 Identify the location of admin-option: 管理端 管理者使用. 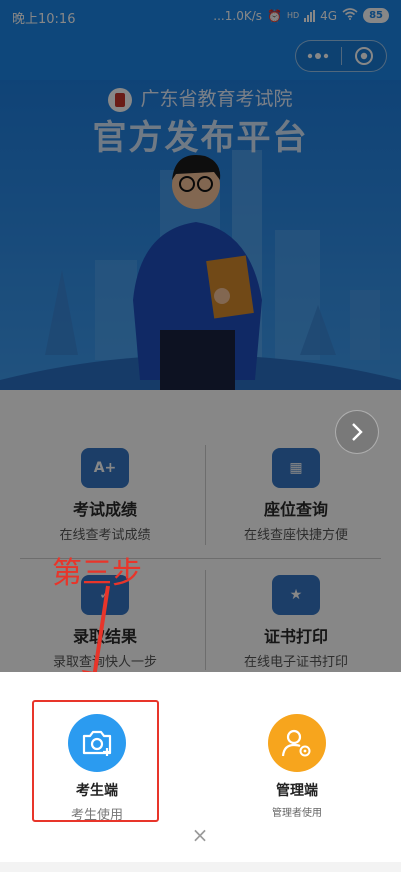
(297, 766).